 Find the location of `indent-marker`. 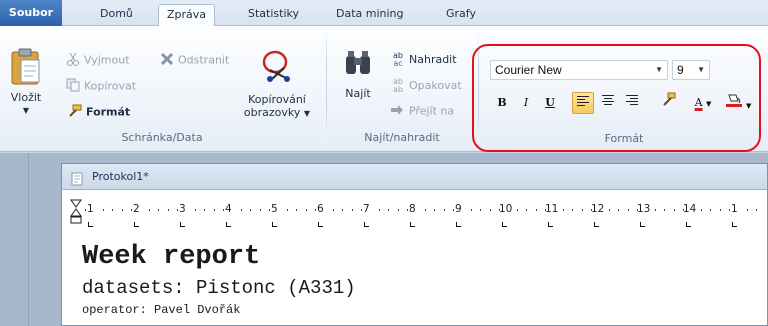

indent-marker is located at coordinates (76, 214).